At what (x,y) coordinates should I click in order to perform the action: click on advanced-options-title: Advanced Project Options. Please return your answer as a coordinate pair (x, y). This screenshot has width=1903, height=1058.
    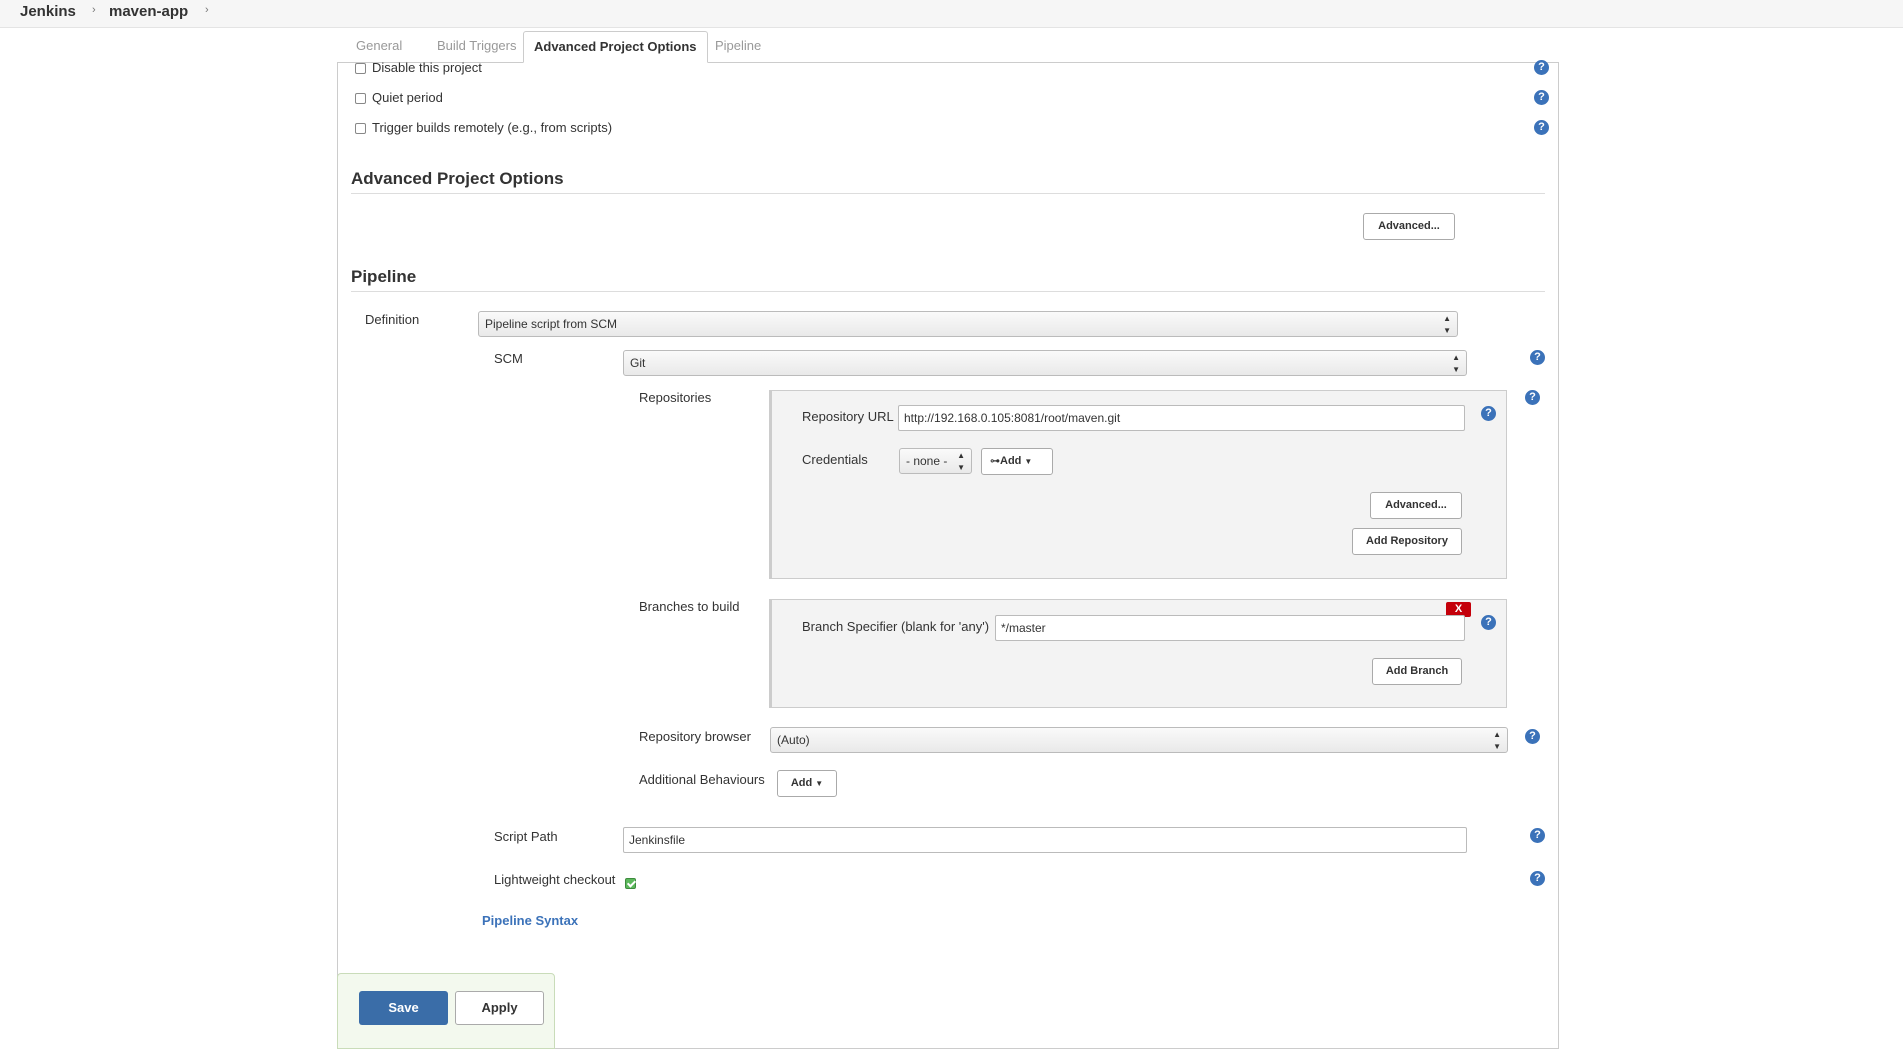
    Looking at the image, I should click on (457, 178).